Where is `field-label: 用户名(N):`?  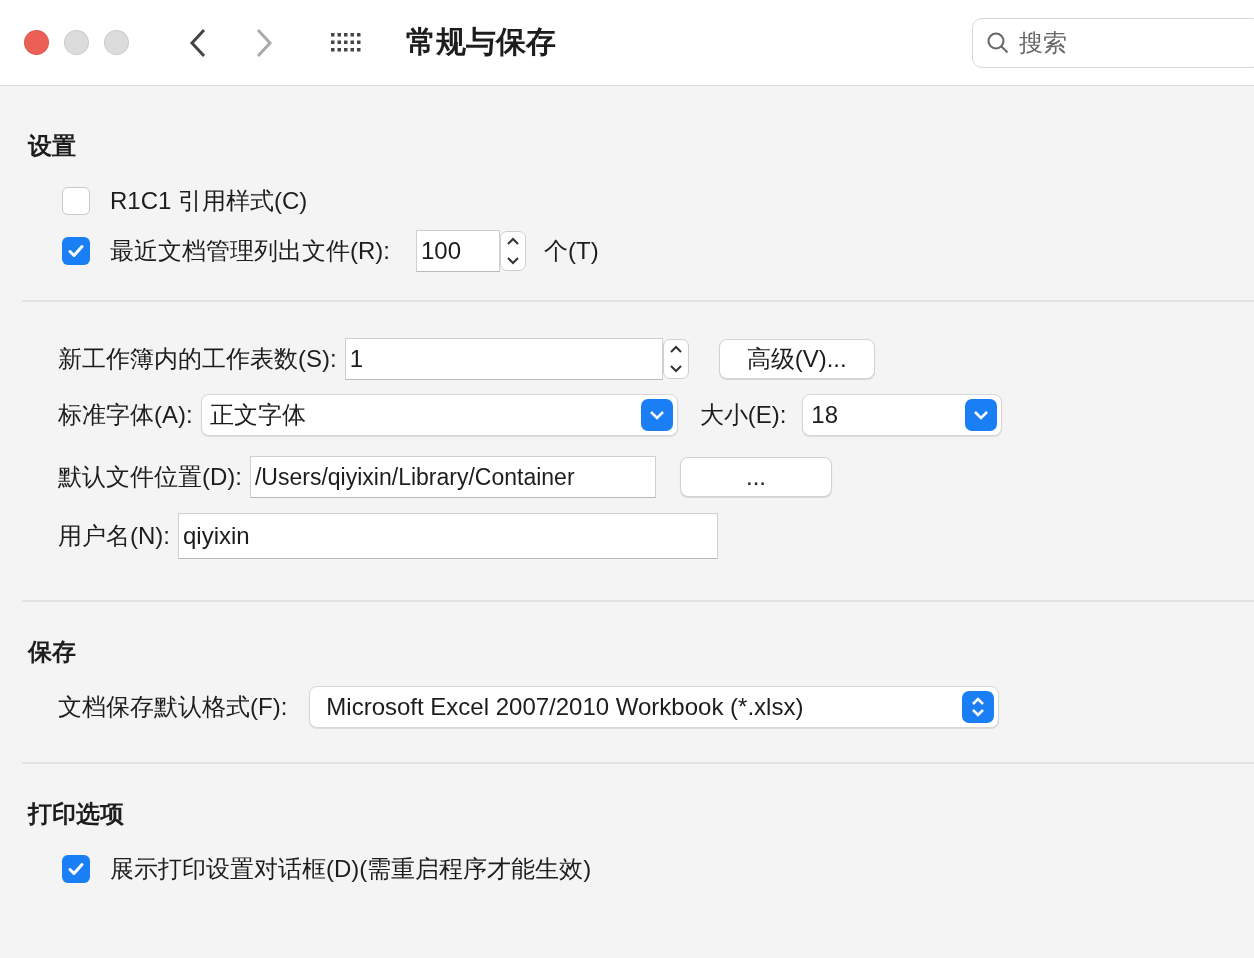 field-label: 用户名(N): is located at coordinates (114, 536).